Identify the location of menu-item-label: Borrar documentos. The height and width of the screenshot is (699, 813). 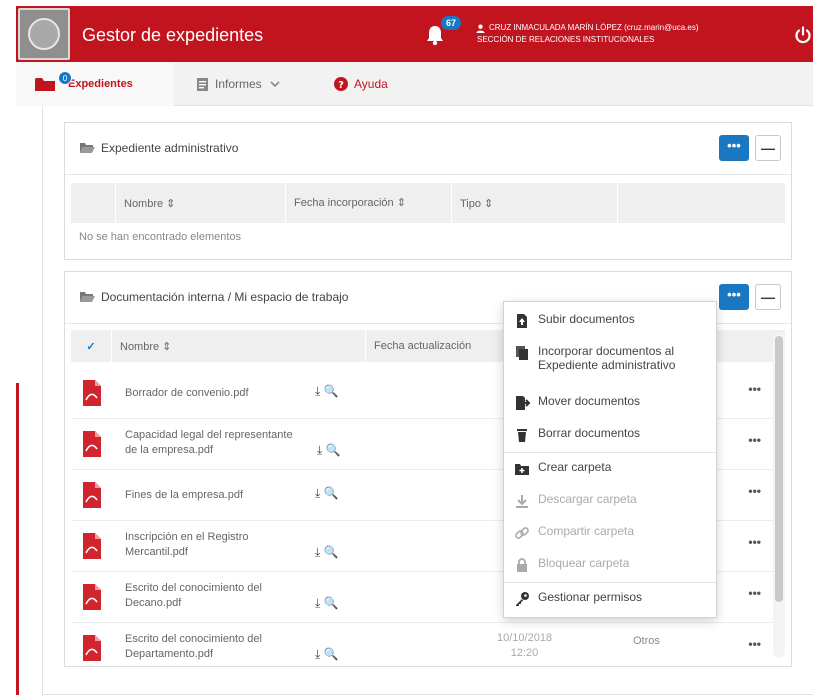
(589, 433).